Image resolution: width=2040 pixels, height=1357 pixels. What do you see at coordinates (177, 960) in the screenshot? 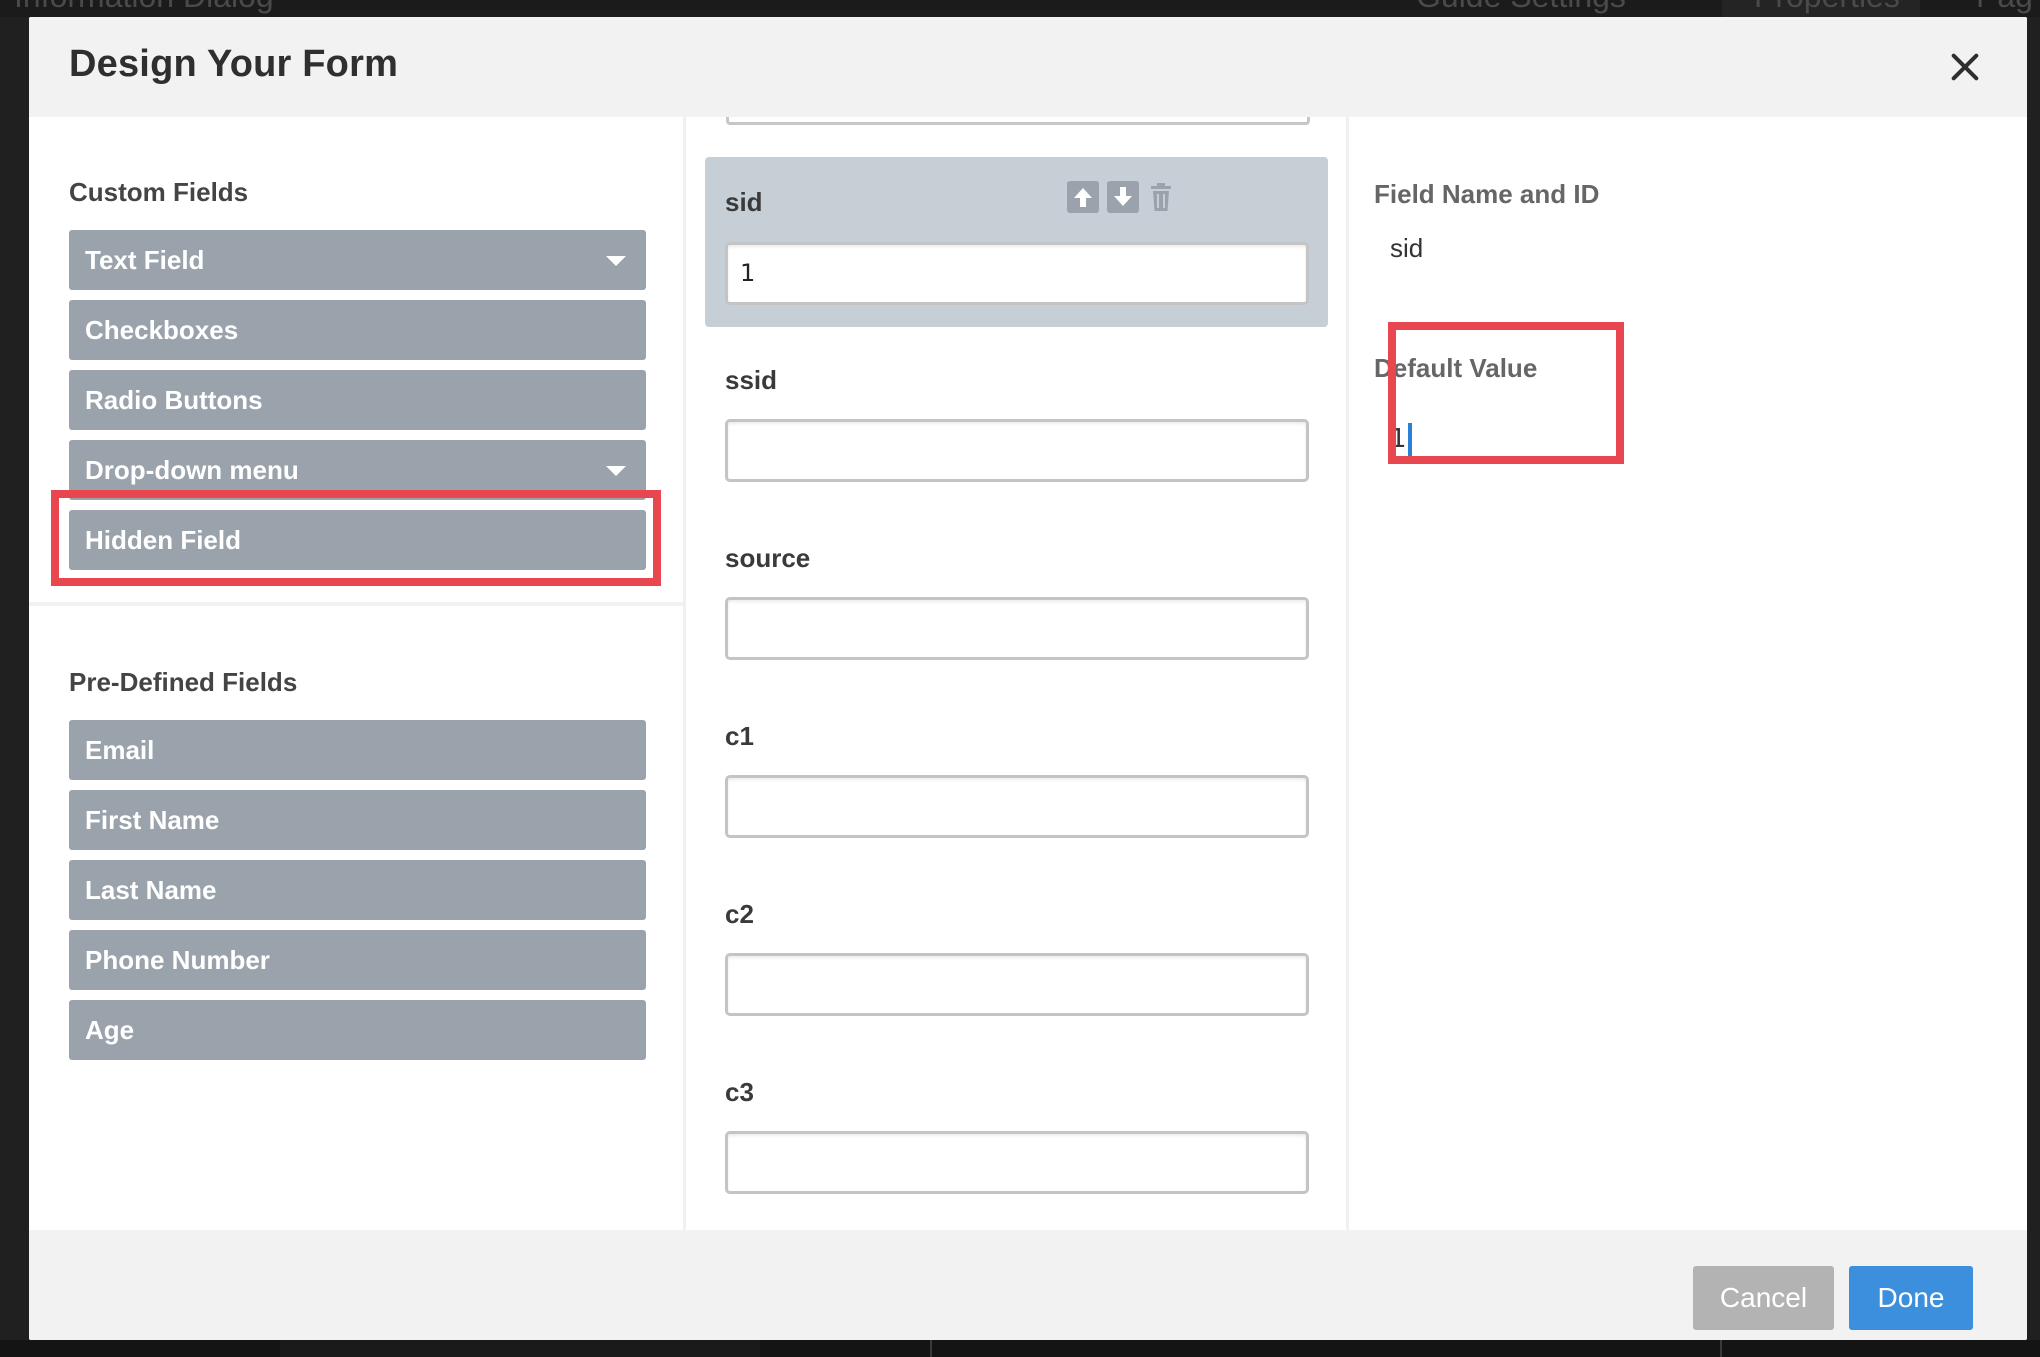
I see `button-label: Phone Number` at bounding box center [177, 960].